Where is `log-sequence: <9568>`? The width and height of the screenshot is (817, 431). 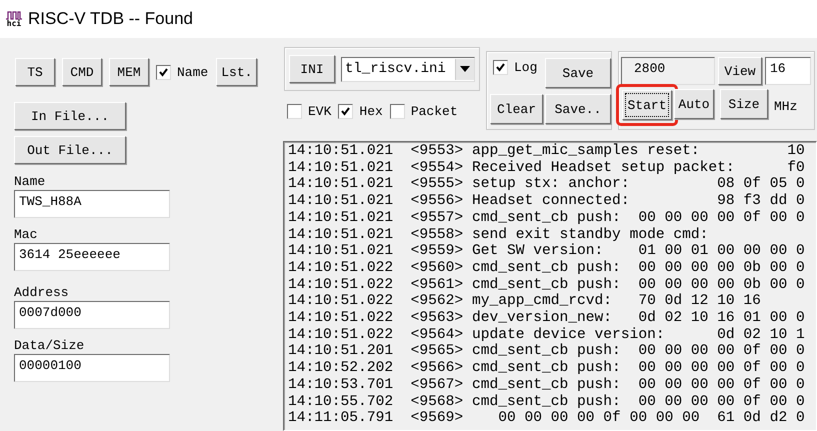 log-sequence: <9568> is located at coordinates (437, 402).